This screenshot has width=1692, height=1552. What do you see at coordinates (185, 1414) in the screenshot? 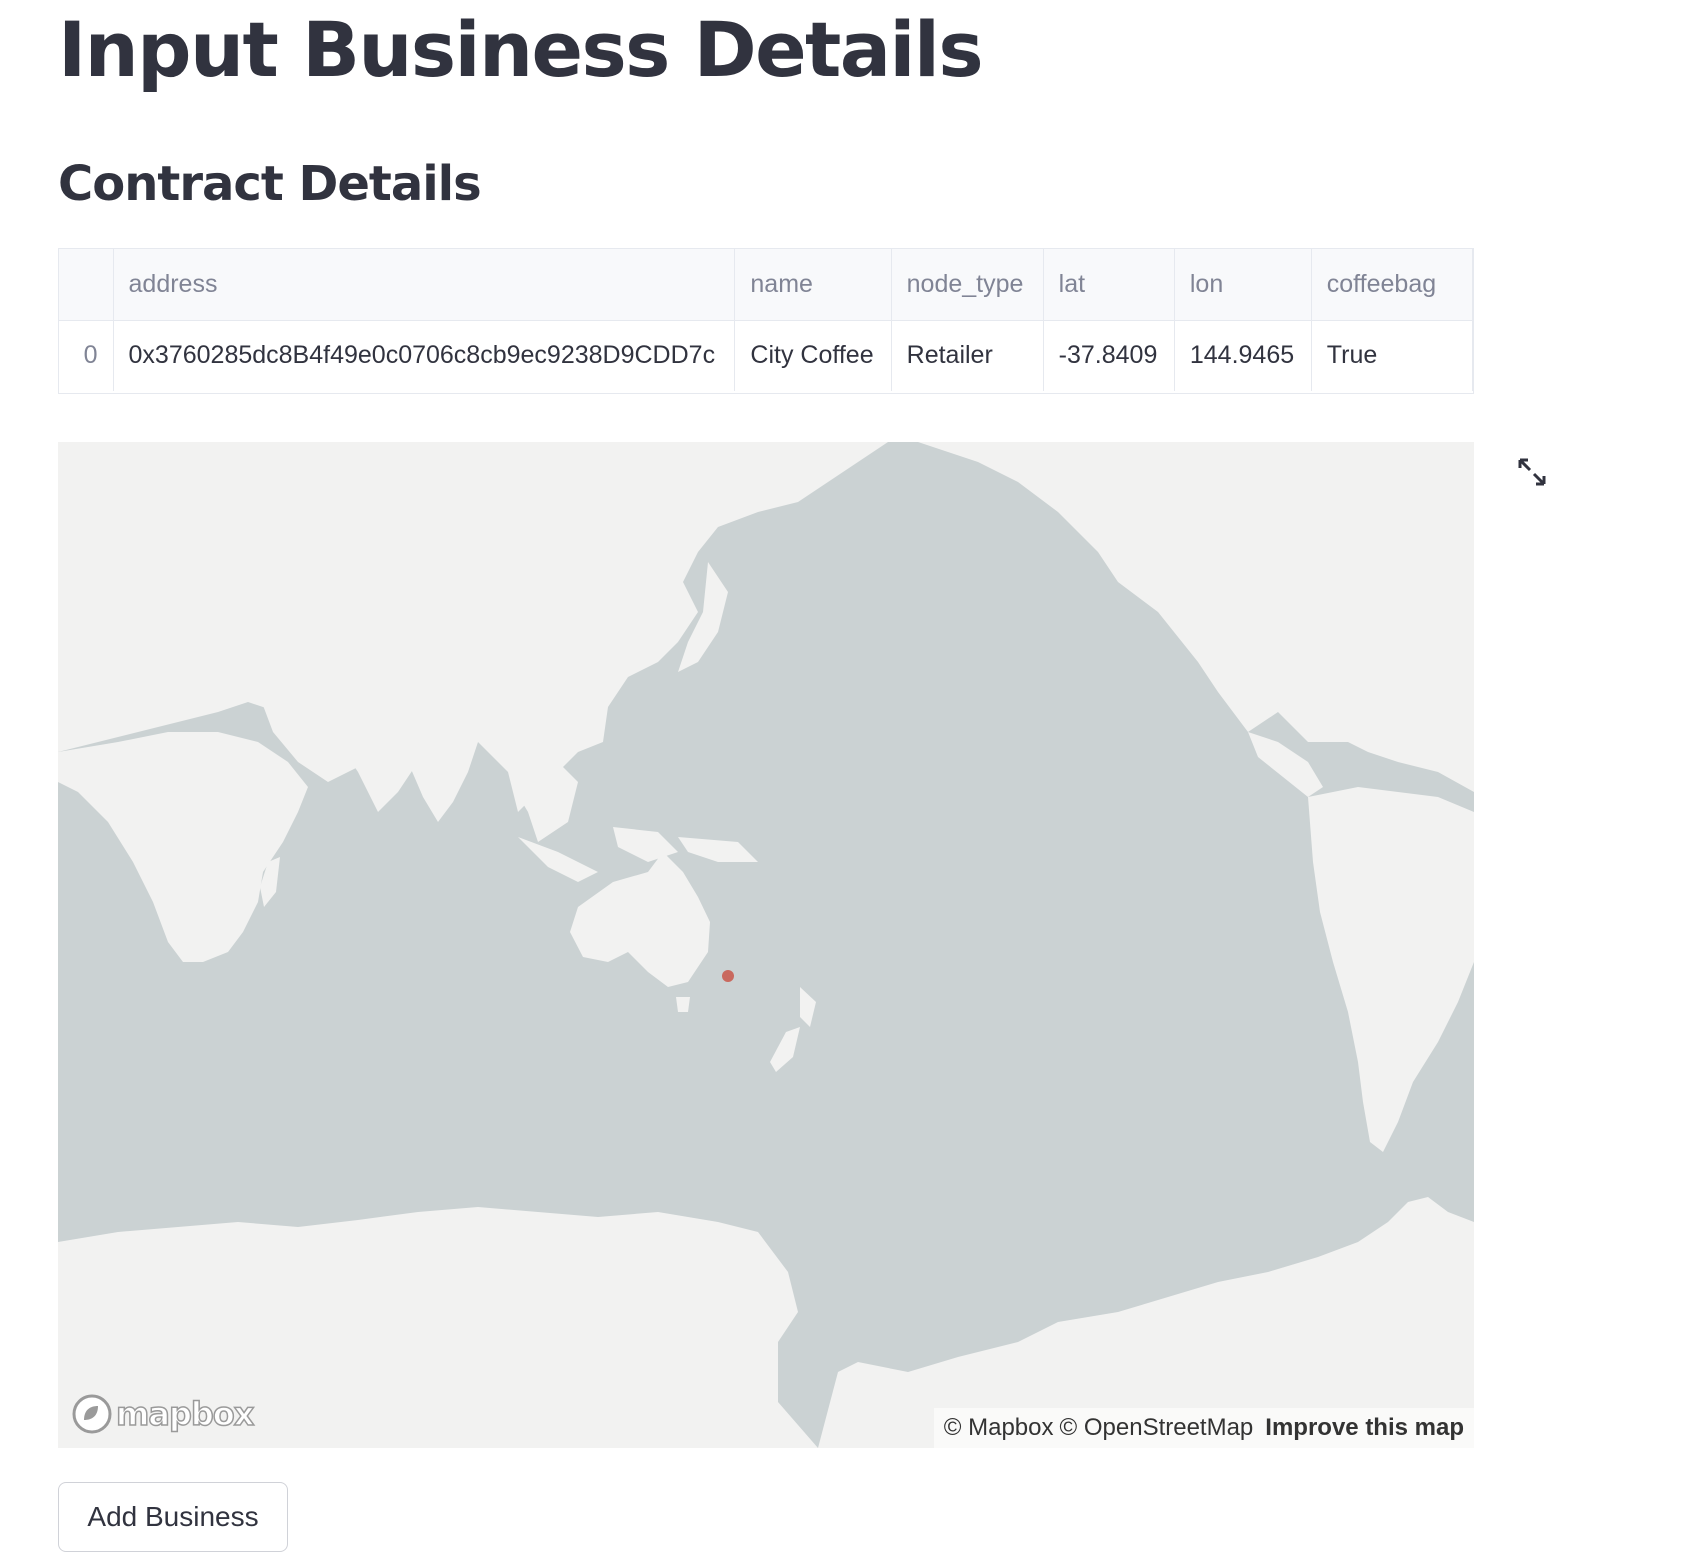
I see `mapbox-logo-text: mapbox` at bounding box center [185, 1414].